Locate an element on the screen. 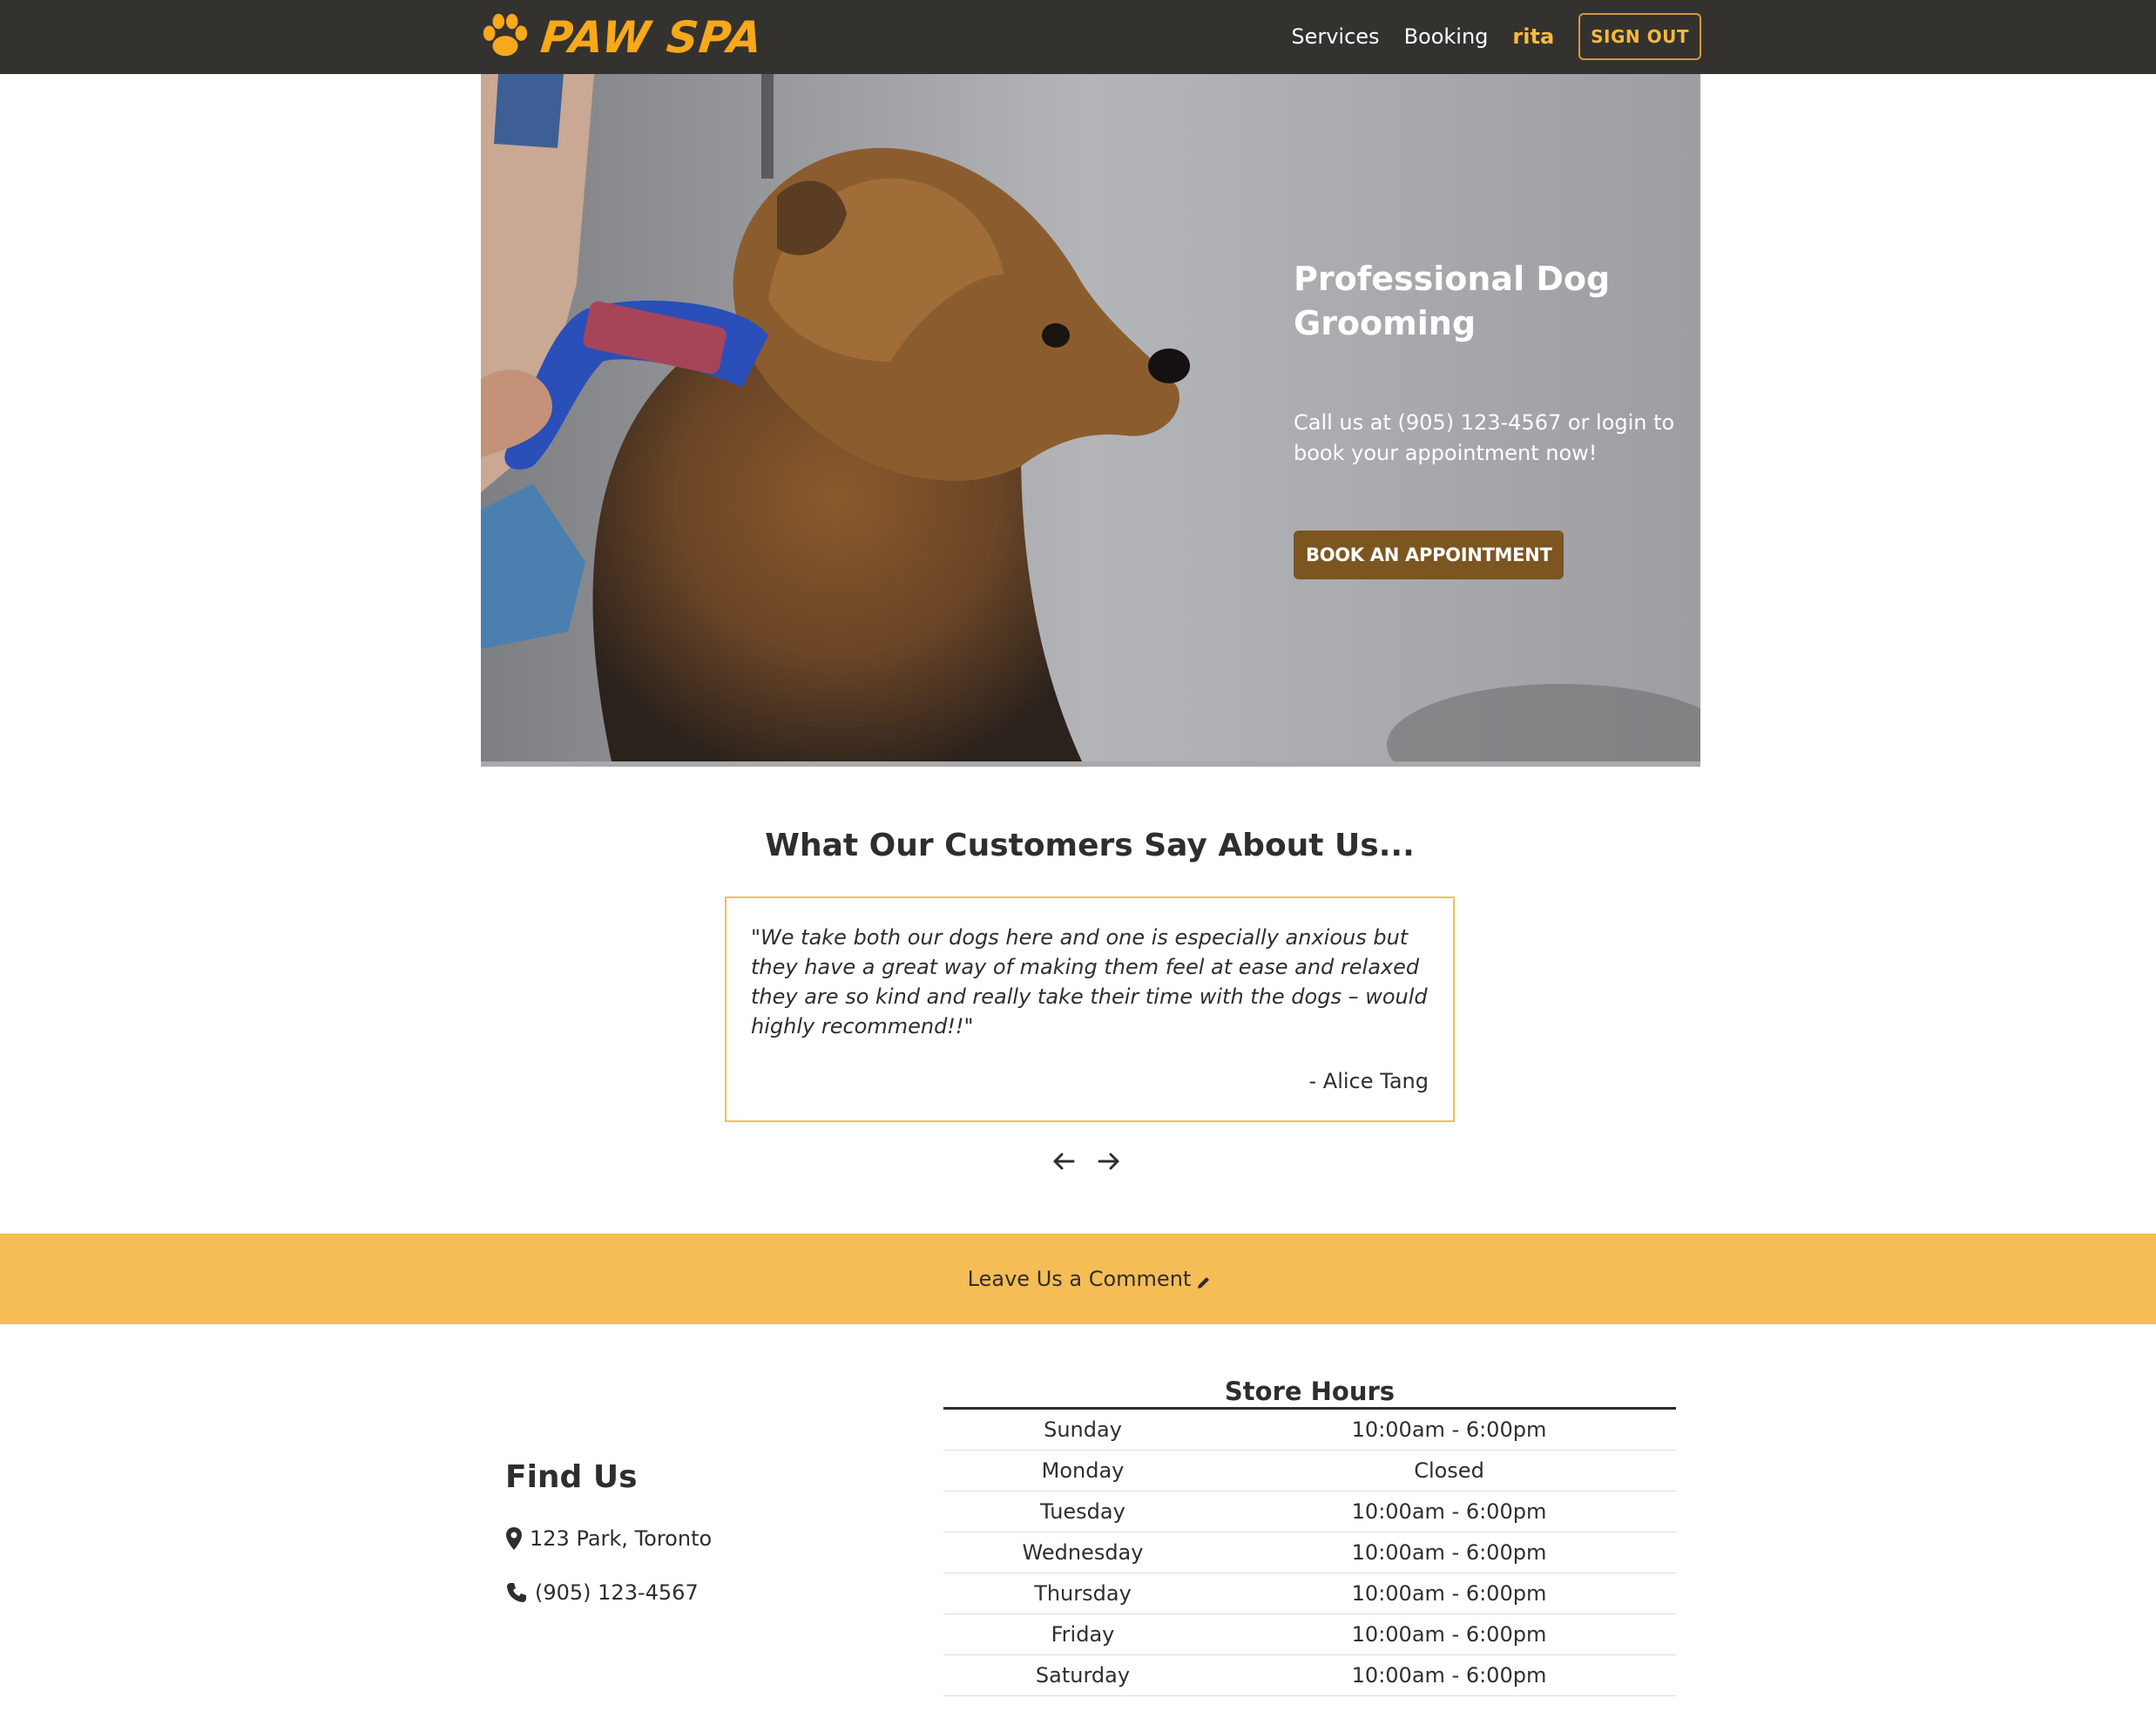 Image resolution: width=2156 pixels, height=1725 pixels. phone-text: (905) 123-4567 is located at coordinates (617, 1592).